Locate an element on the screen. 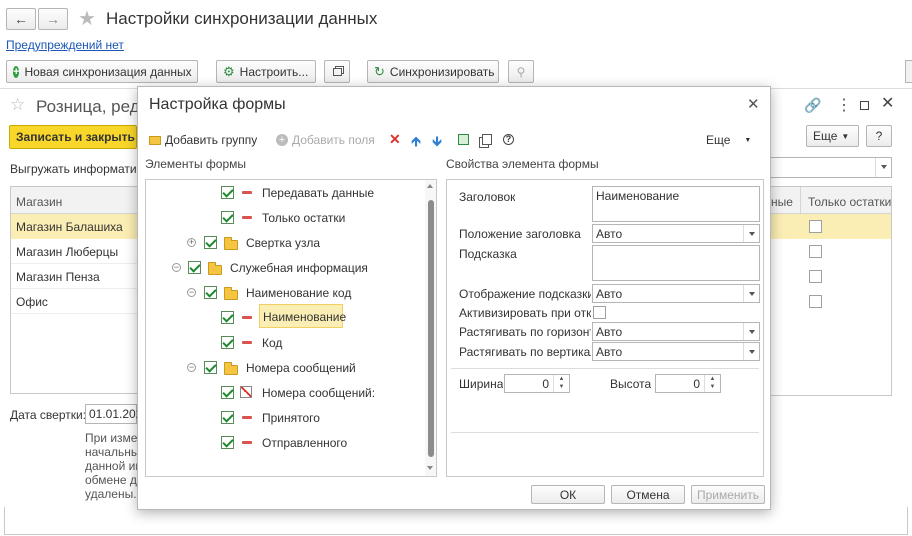 Image resolution: width=912 pixels, height=536 pixels. search-button: ⚲ is located at coordinates (521, 71).